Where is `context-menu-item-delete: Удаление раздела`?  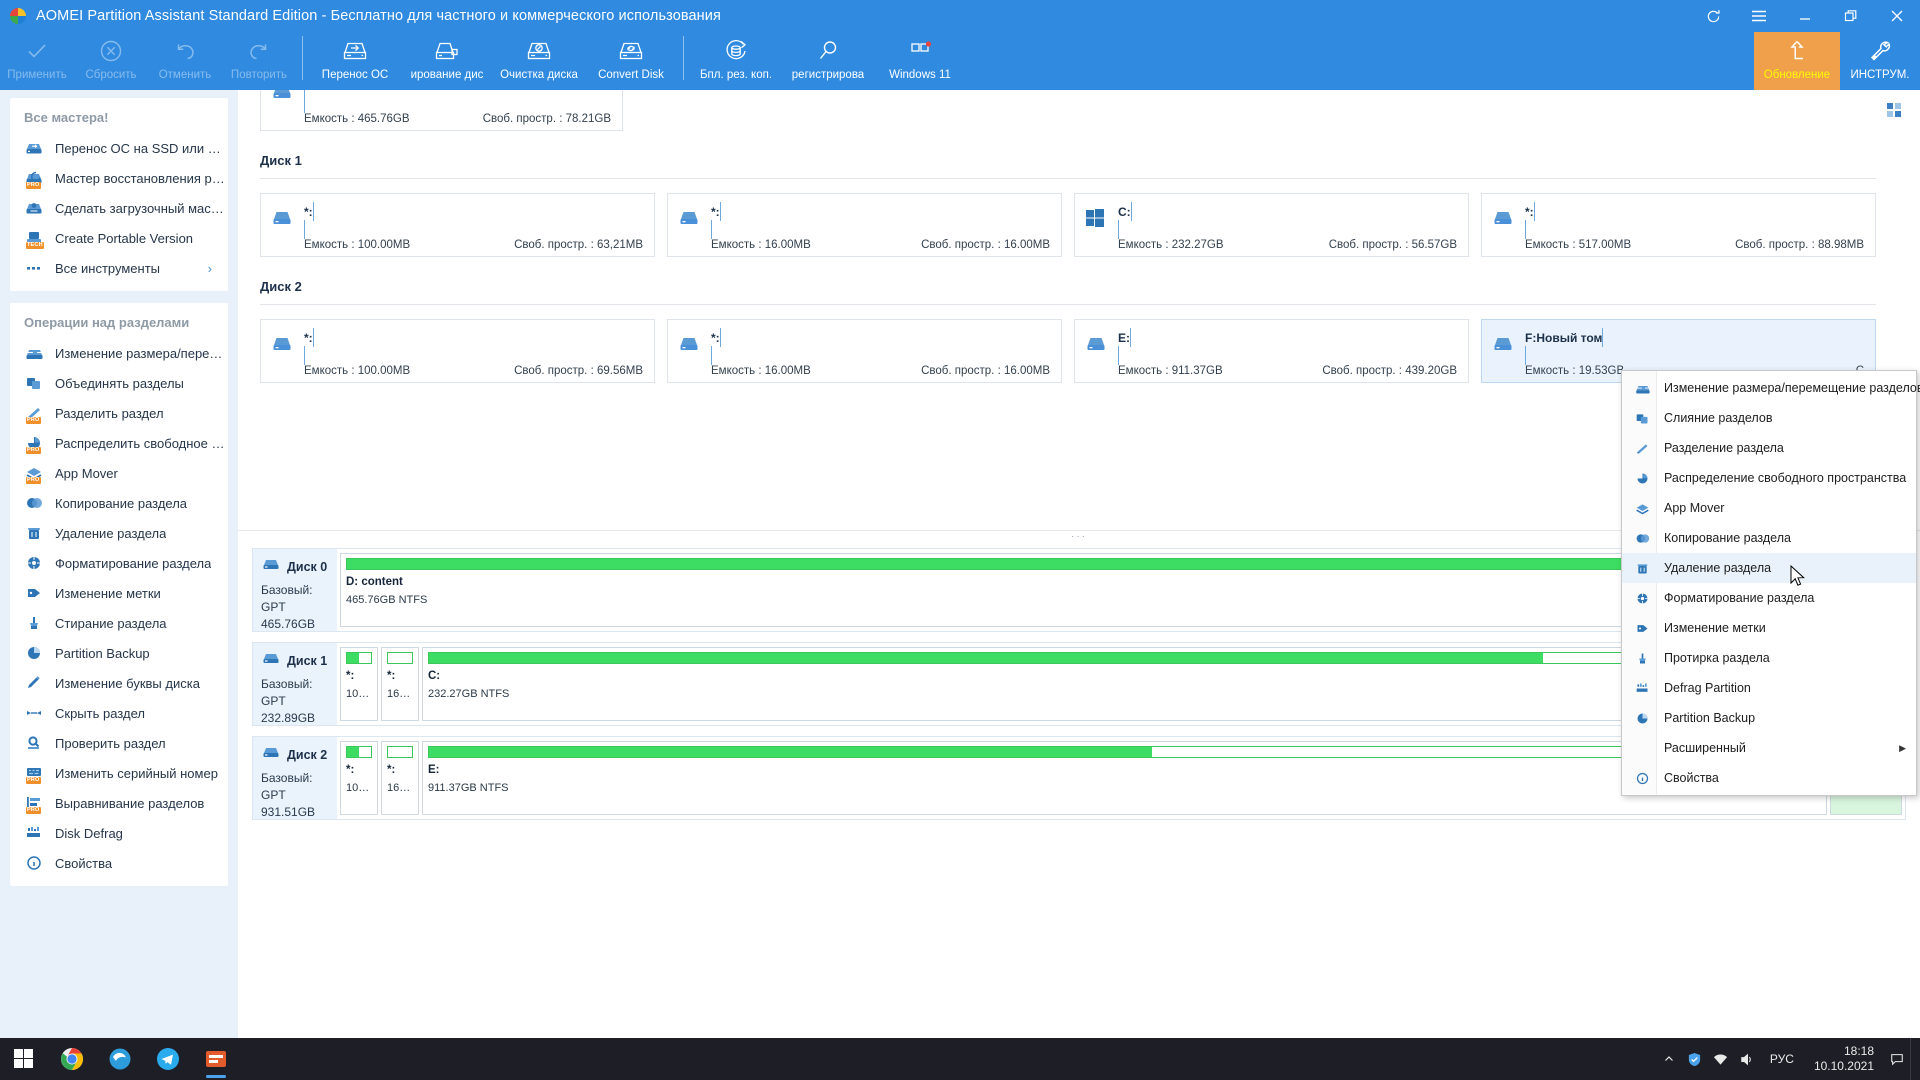
context-menu-item-delete: Удаление раздела is located at coordinates (1769, 568).